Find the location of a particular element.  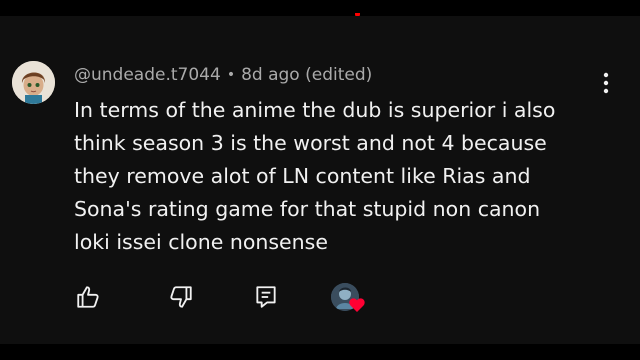

reply-button is located at coordinates (266, 297).